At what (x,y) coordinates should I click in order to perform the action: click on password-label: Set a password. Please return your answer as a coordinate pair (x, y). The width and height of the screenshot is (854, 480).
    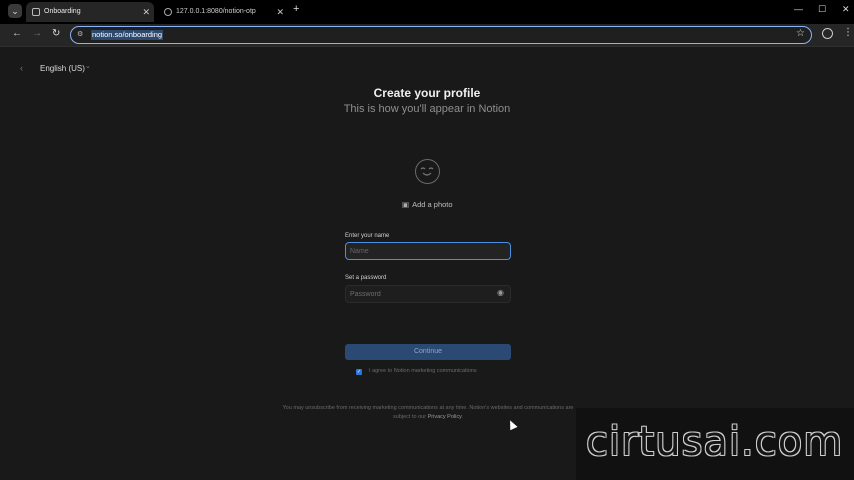
    Looking at the image, I should click on (366, 278).